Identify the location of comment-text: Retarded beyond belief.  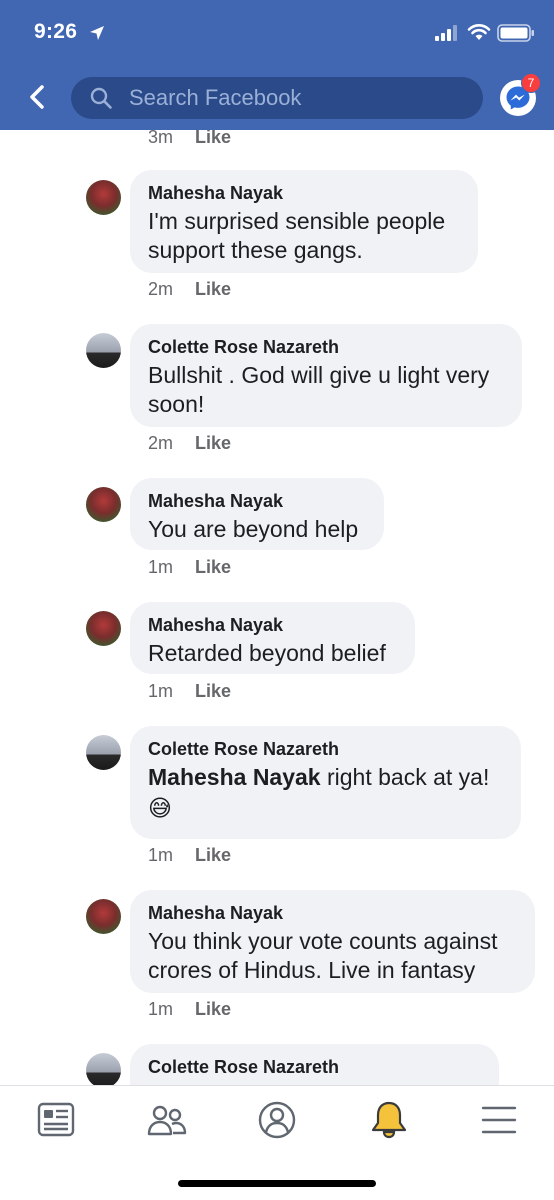
(267, 653).